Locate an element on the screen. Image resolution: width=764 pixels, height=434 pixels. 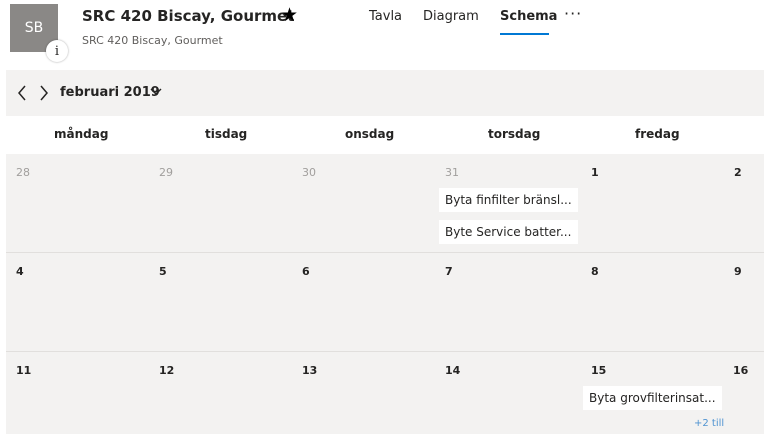
day-number: 4 is located at coordinates (20, 271).